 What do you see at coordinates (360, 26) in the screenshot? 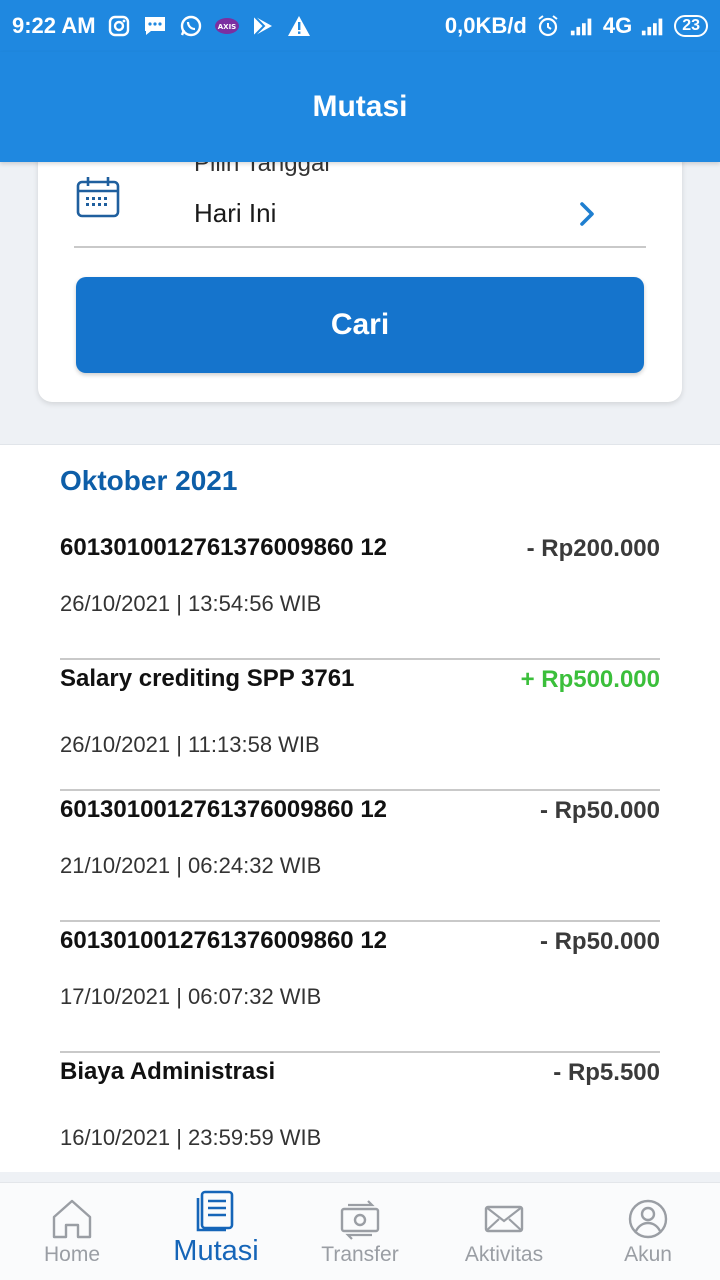
I see `status-bar: 9:22 AM AXIS 0,0KB/d 4G 23` at bounding box center [360, 26].